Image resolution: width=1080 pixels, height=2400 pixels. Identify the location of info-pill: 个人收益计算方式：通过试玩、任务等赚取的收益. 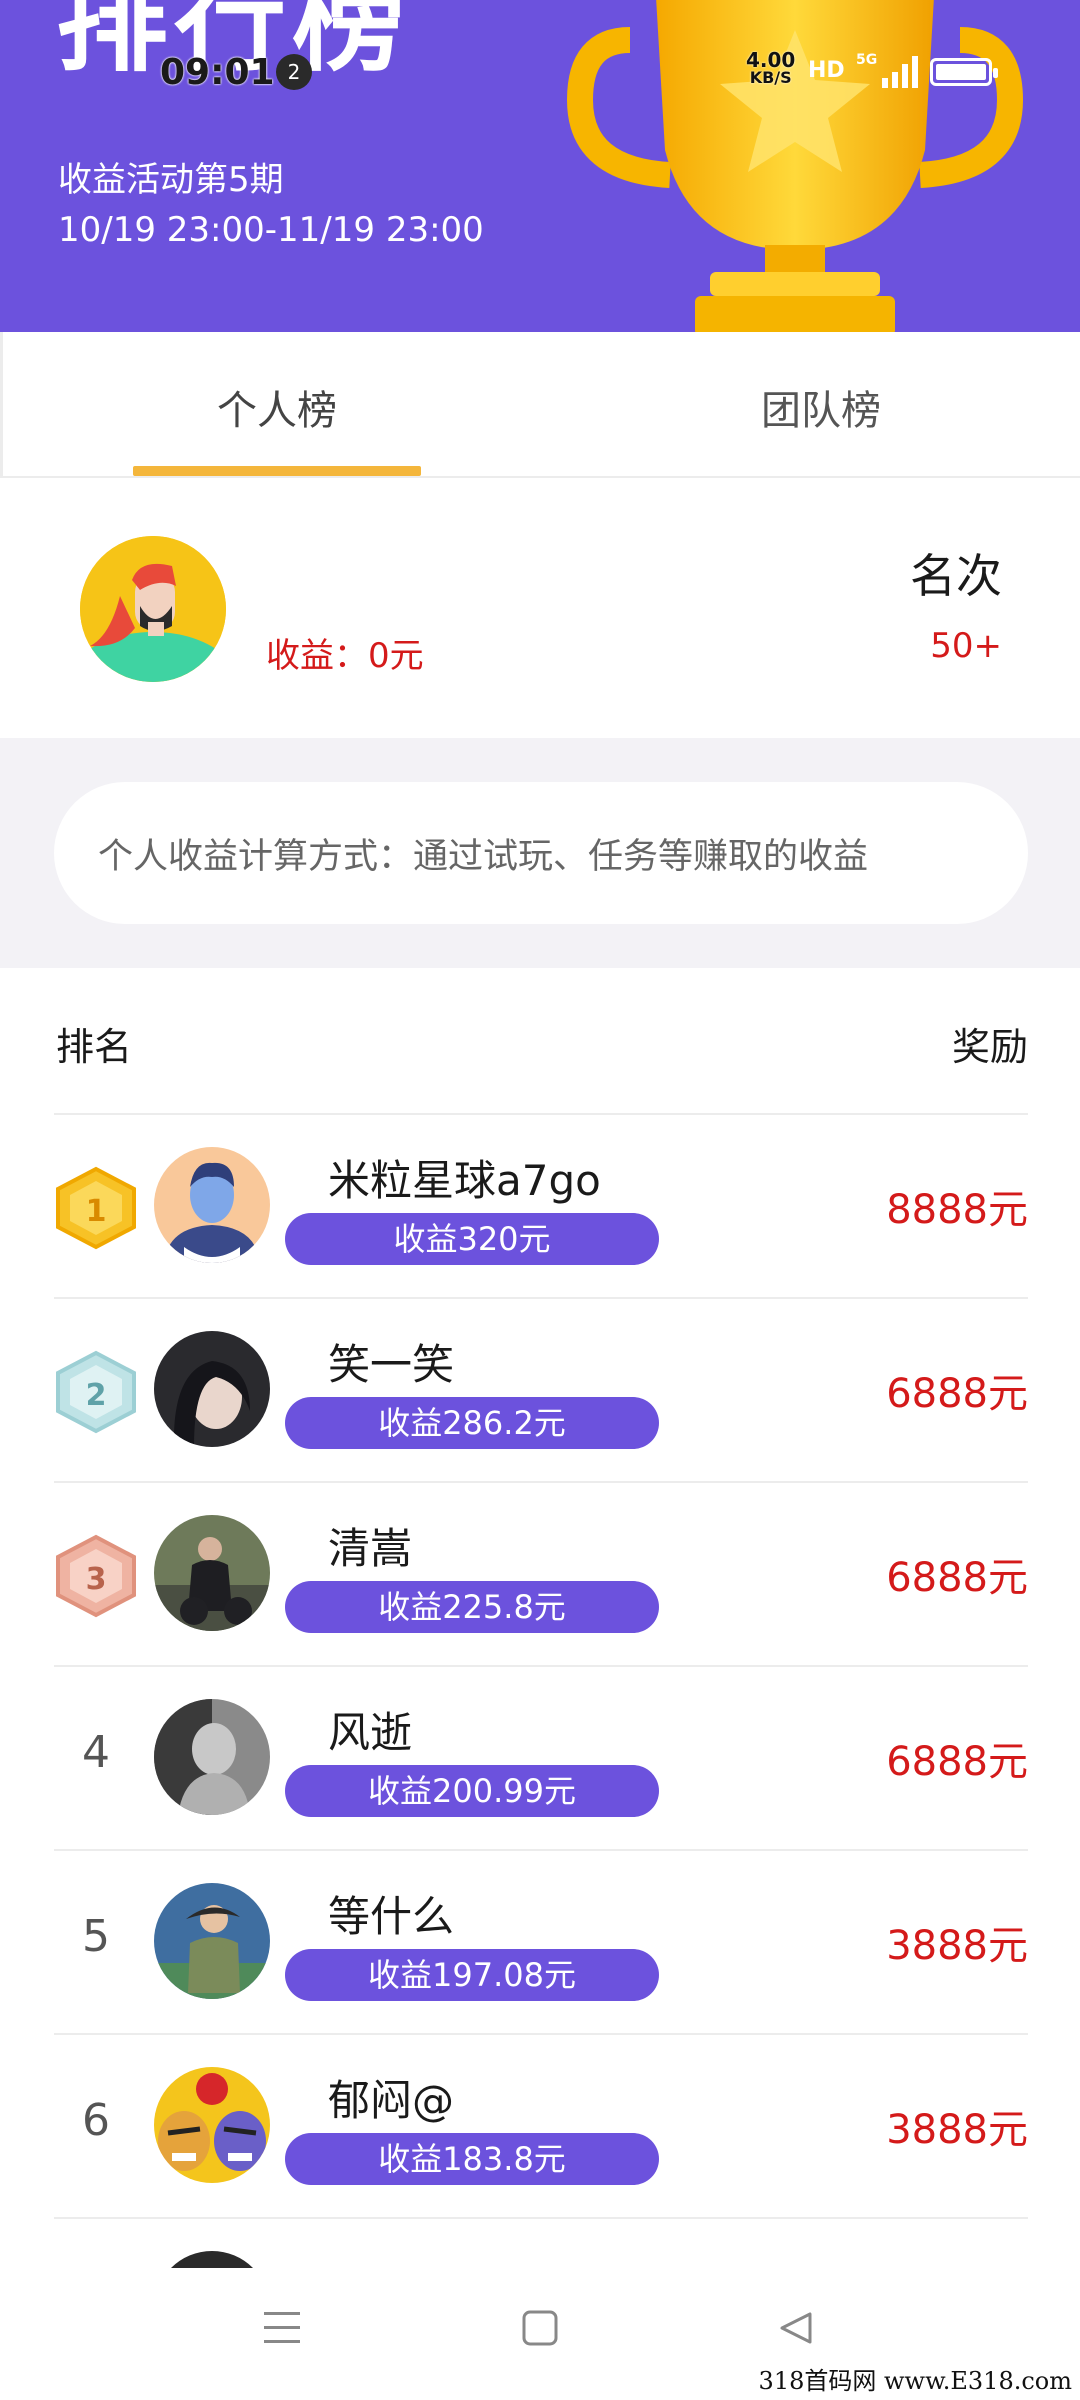
(541, 853).